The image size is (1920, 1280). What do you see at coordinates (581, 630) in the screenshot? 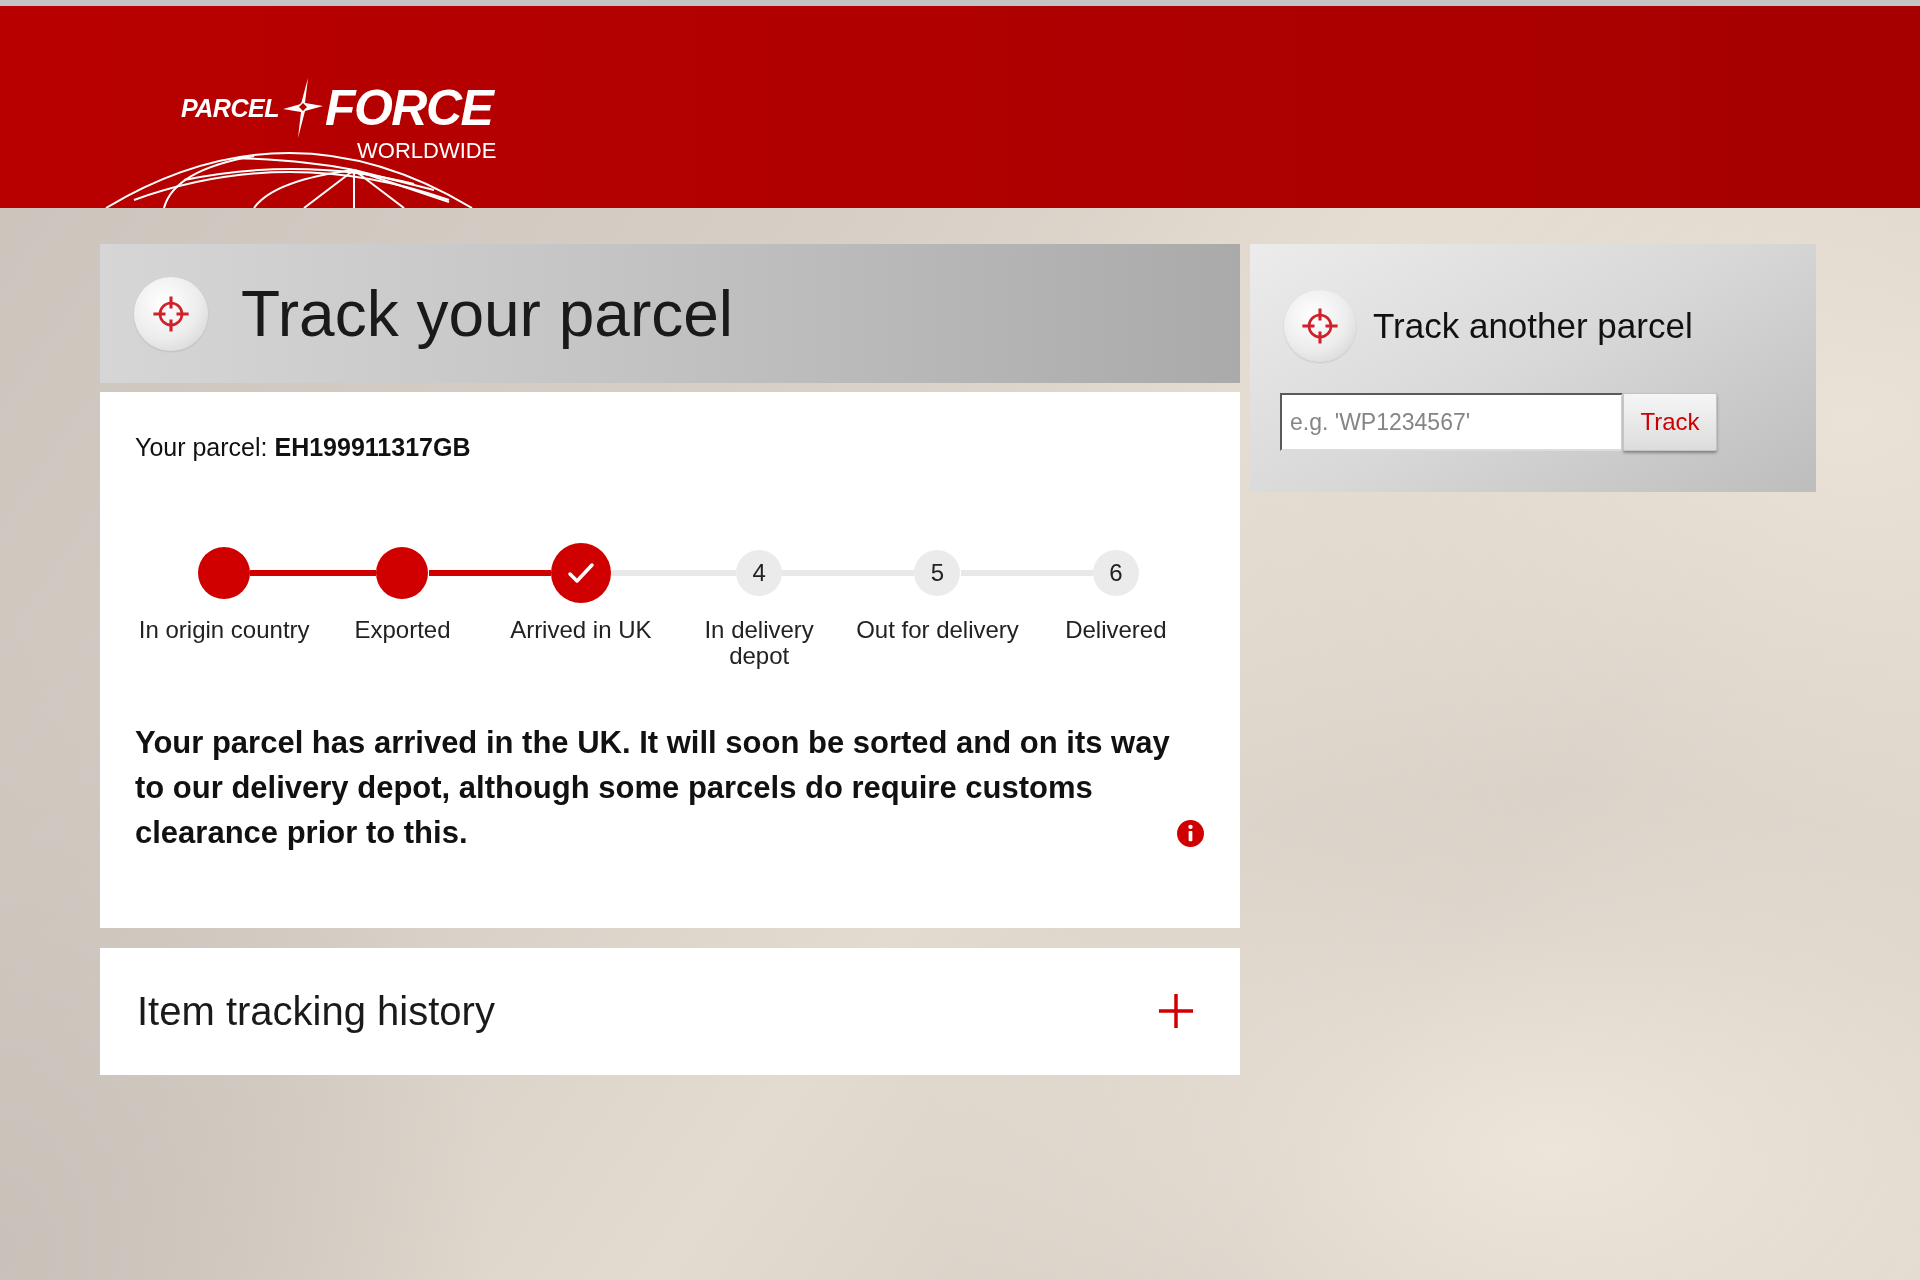
I see `step-label: Arrived in UK` at bounding box center [581, 630].